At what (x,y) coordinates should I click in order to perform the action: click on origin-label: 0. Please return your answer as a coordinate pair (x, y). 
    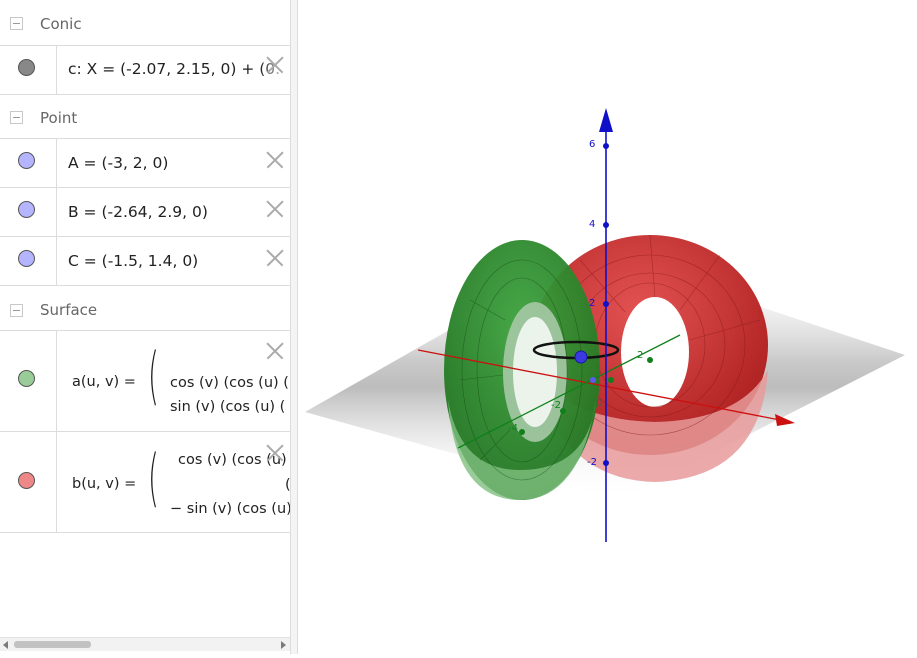
    Looking at the image, I should click on (599, 403).